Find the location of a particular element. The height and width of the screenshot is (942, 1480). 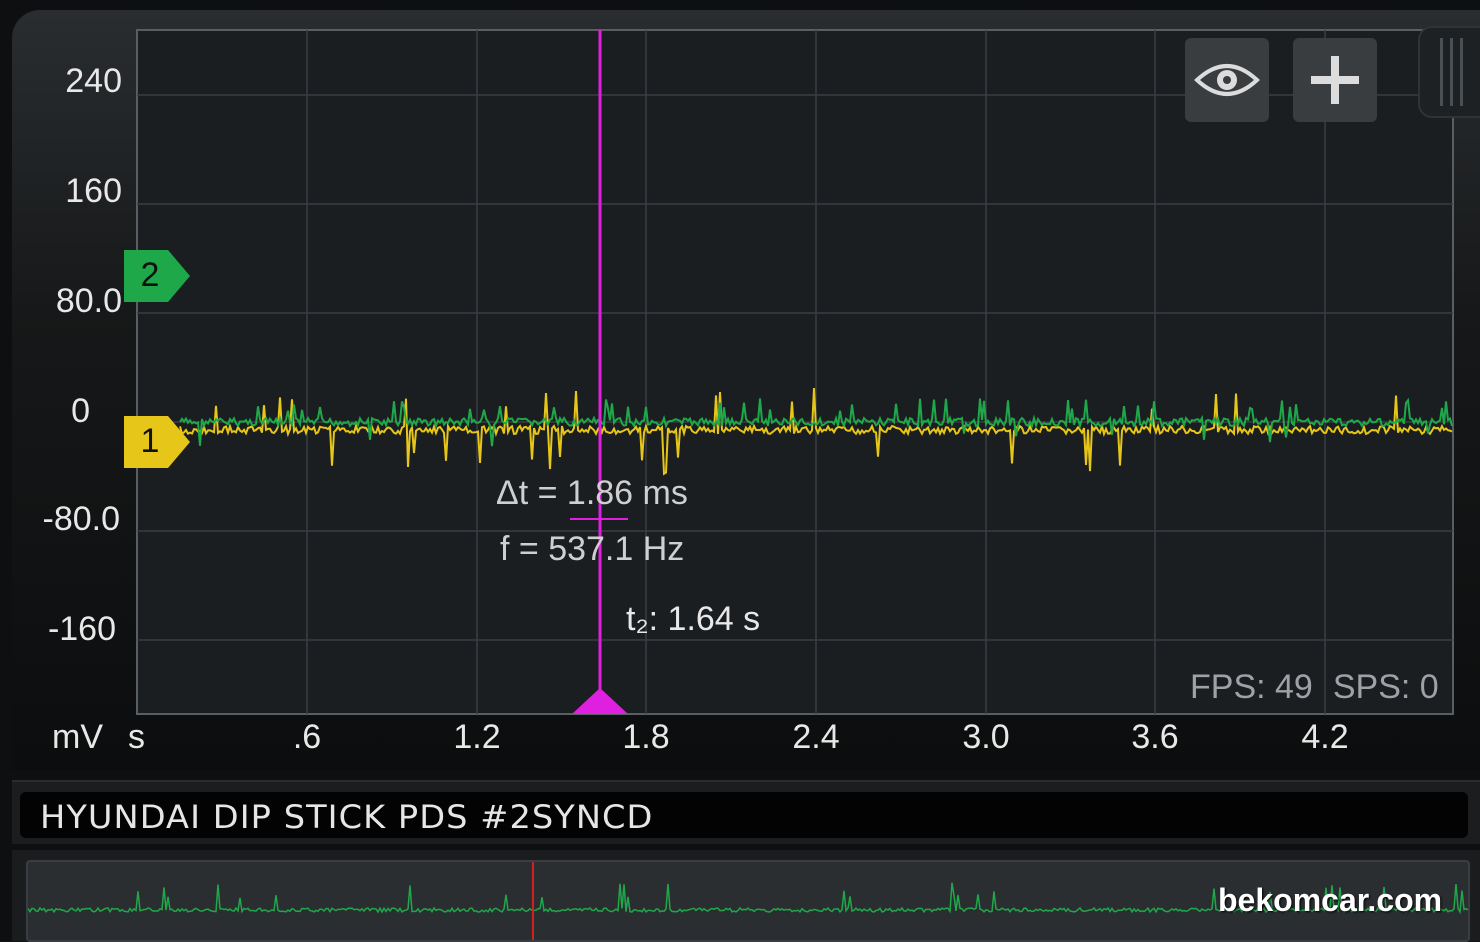

eye-icon is located at coordinates (1227, 80).